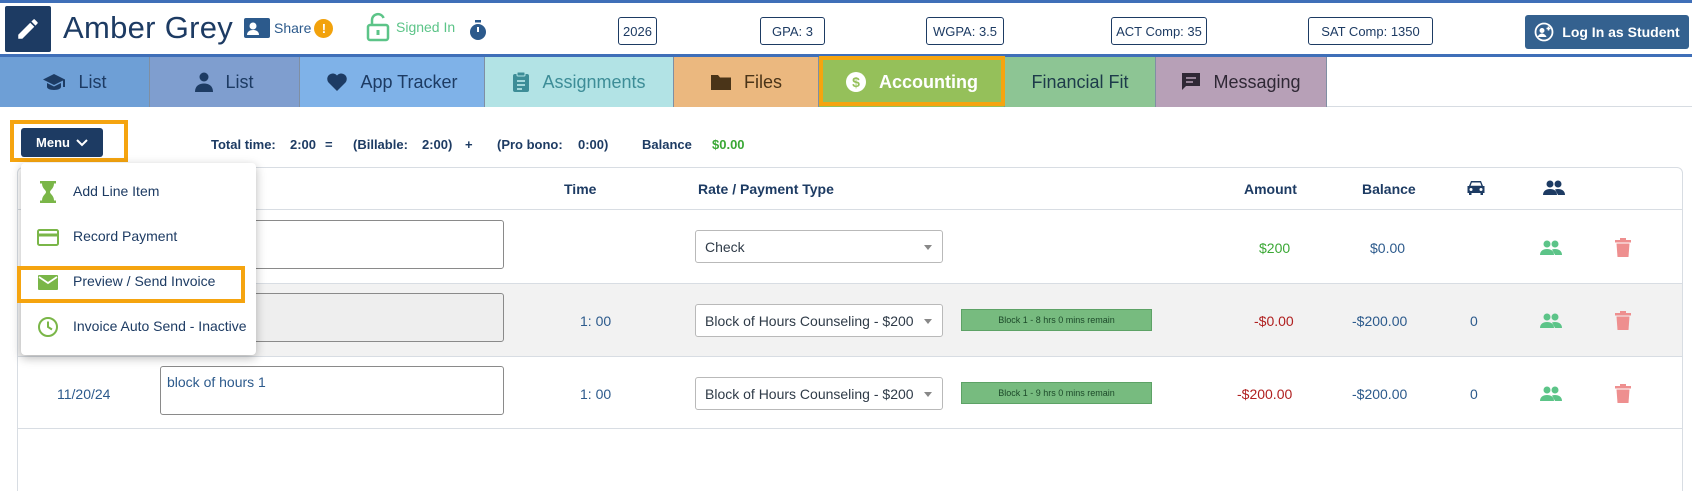 The height and width of the screenshot is (491, 1692). Describe the element at coordinates (766, 189) in the screenshot. I see `column-header-rate: Rate / Payment Type` at that location.